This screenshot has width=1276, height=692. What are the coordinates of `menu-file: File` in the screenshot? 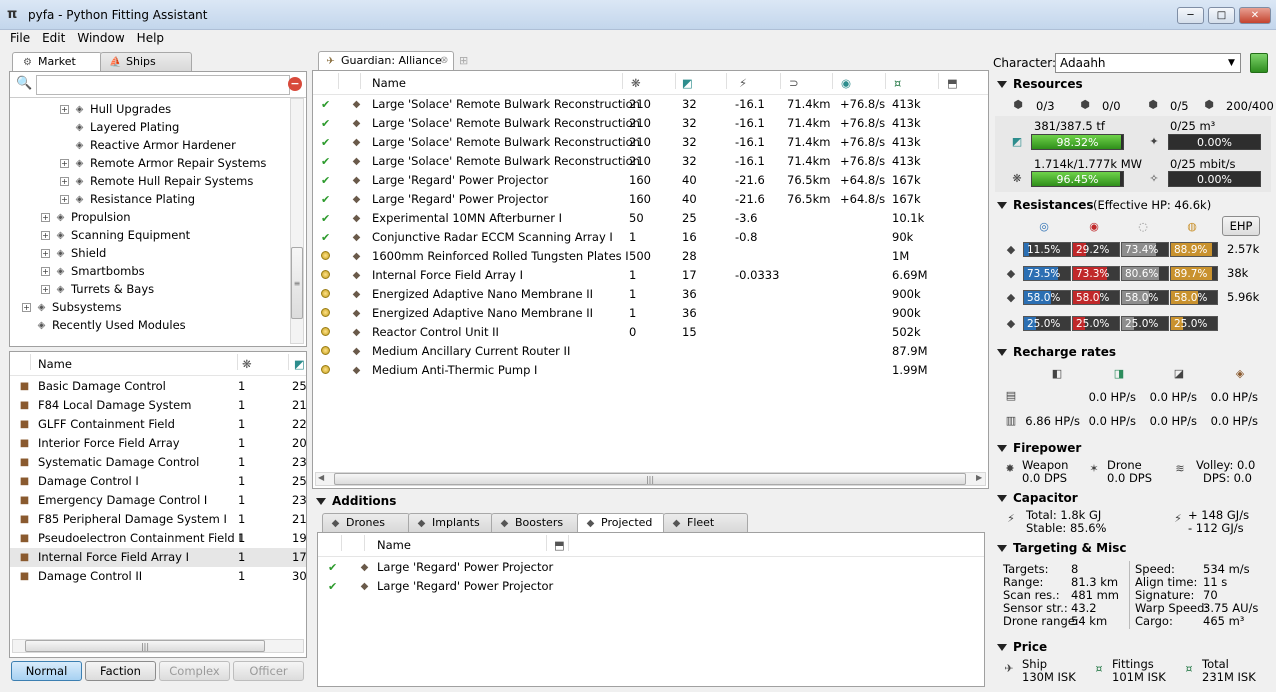 It's located at (20, 38).